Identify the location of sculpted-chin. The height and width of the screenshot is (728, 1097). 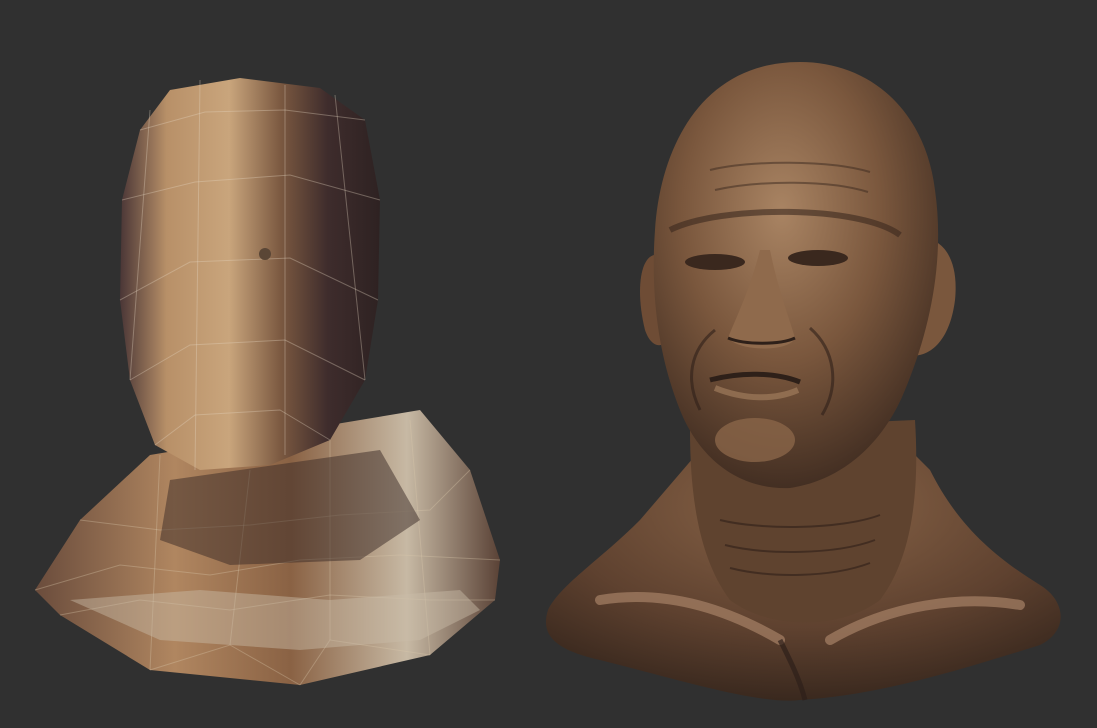
(755, 440).